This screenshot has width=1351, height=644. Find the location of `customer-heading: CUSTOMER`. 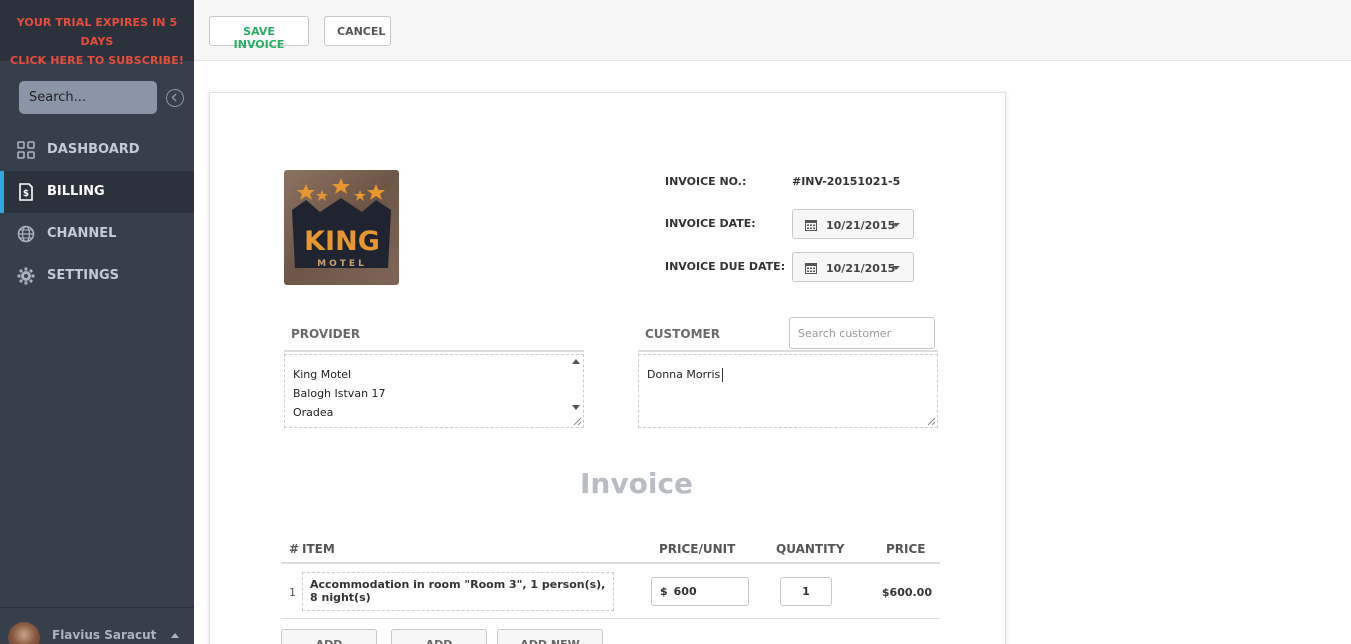

customer-heading: CUSTOMER is located at coordinates (682, 334).